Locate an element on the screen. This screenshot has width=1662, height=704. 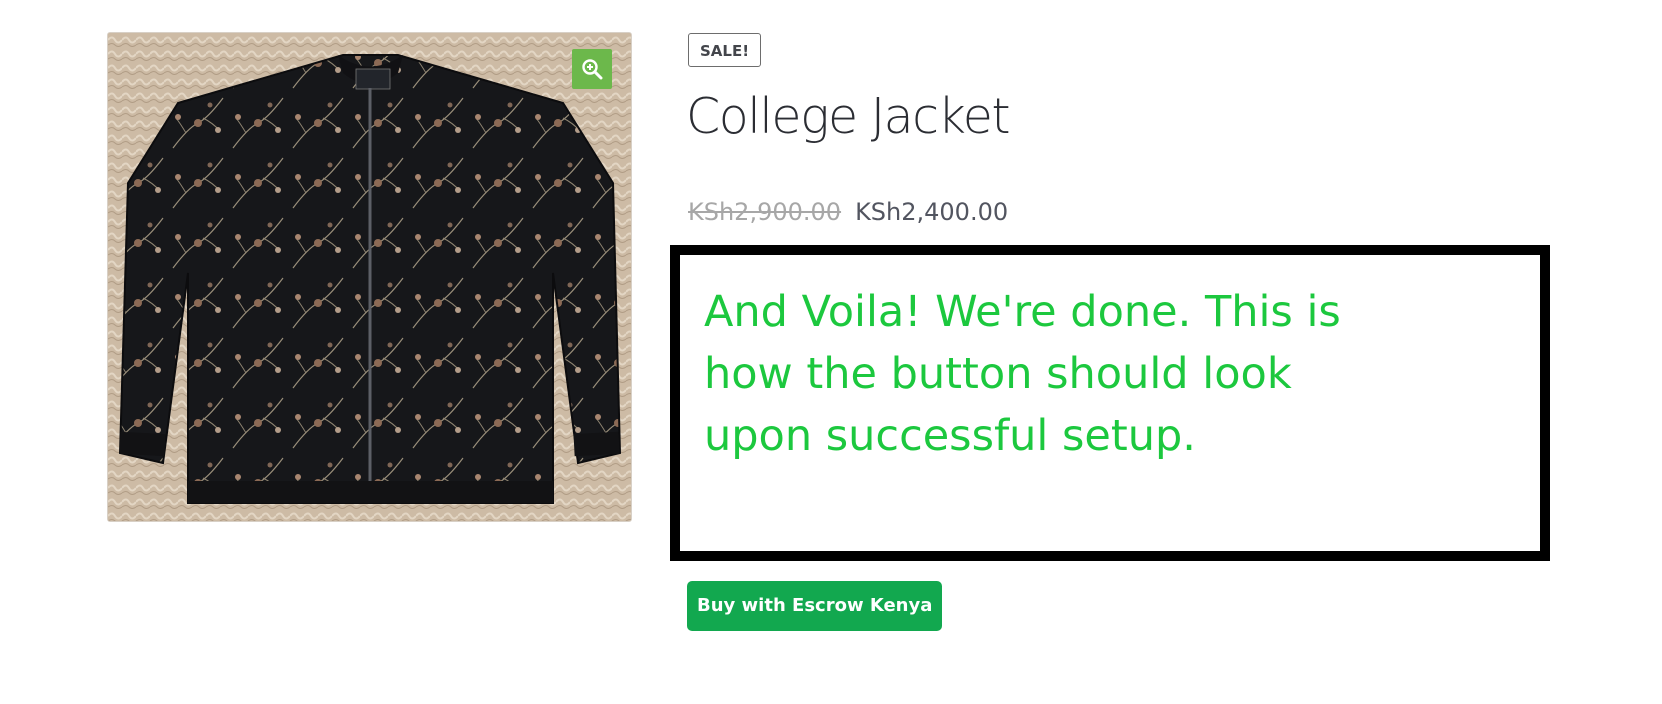
sale-badge: SALE! is located at coordinates (725, 50).